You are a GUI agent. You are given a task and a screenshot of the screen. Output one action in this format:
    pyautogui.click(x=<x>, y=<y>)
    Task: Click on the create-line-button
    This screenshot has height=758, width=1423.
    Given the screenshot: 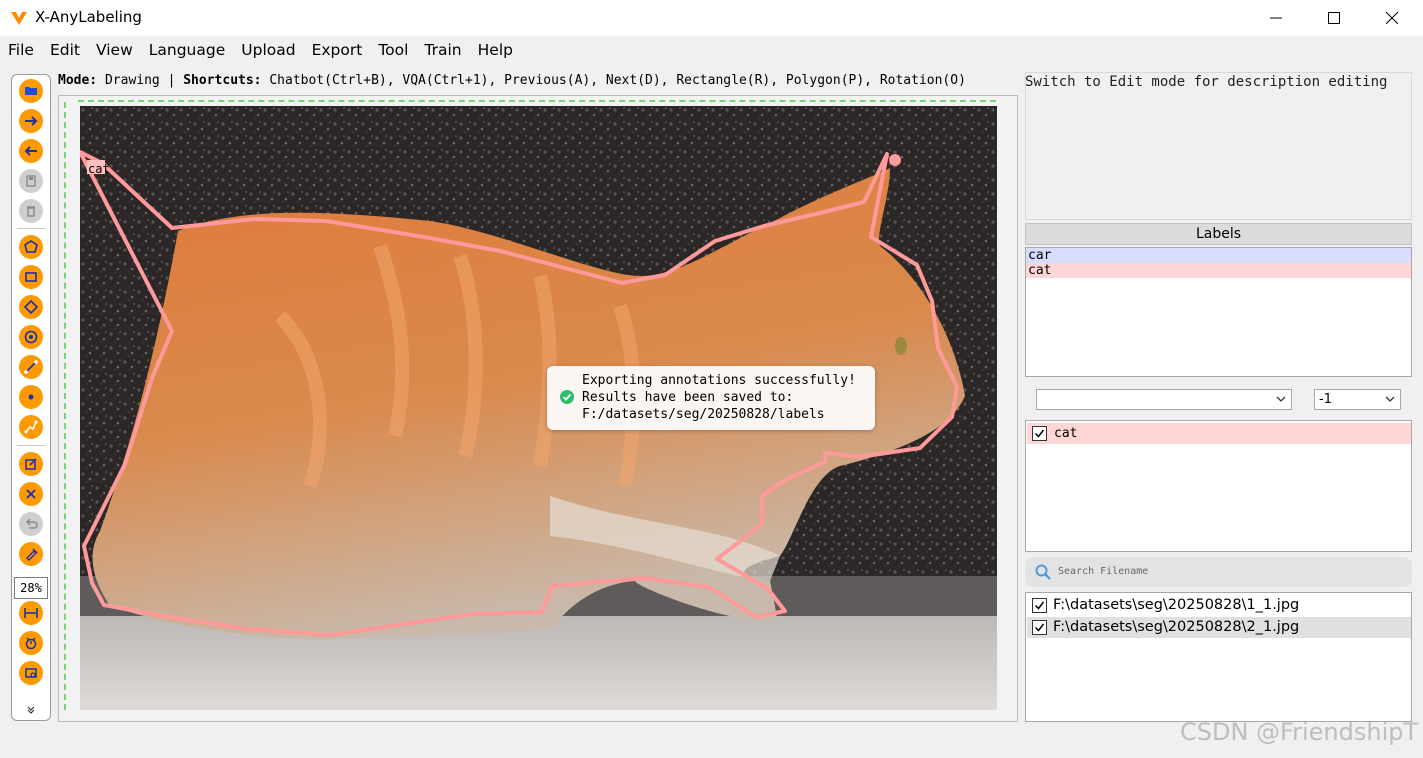 What is the action you would take?
    pyautogui.click(x=31, y=367)
    